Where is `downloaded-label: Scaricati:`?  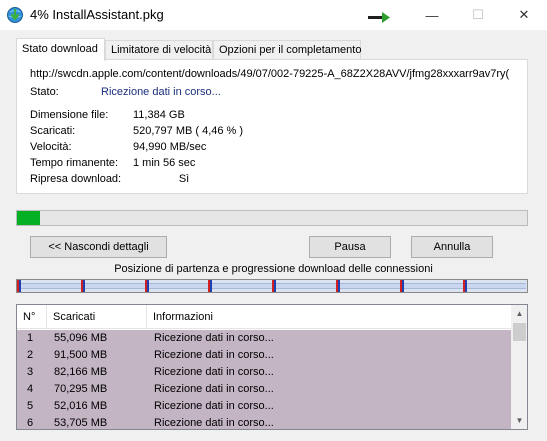 downloaded-label: Scaricati: is located at coordinates (53, 131).